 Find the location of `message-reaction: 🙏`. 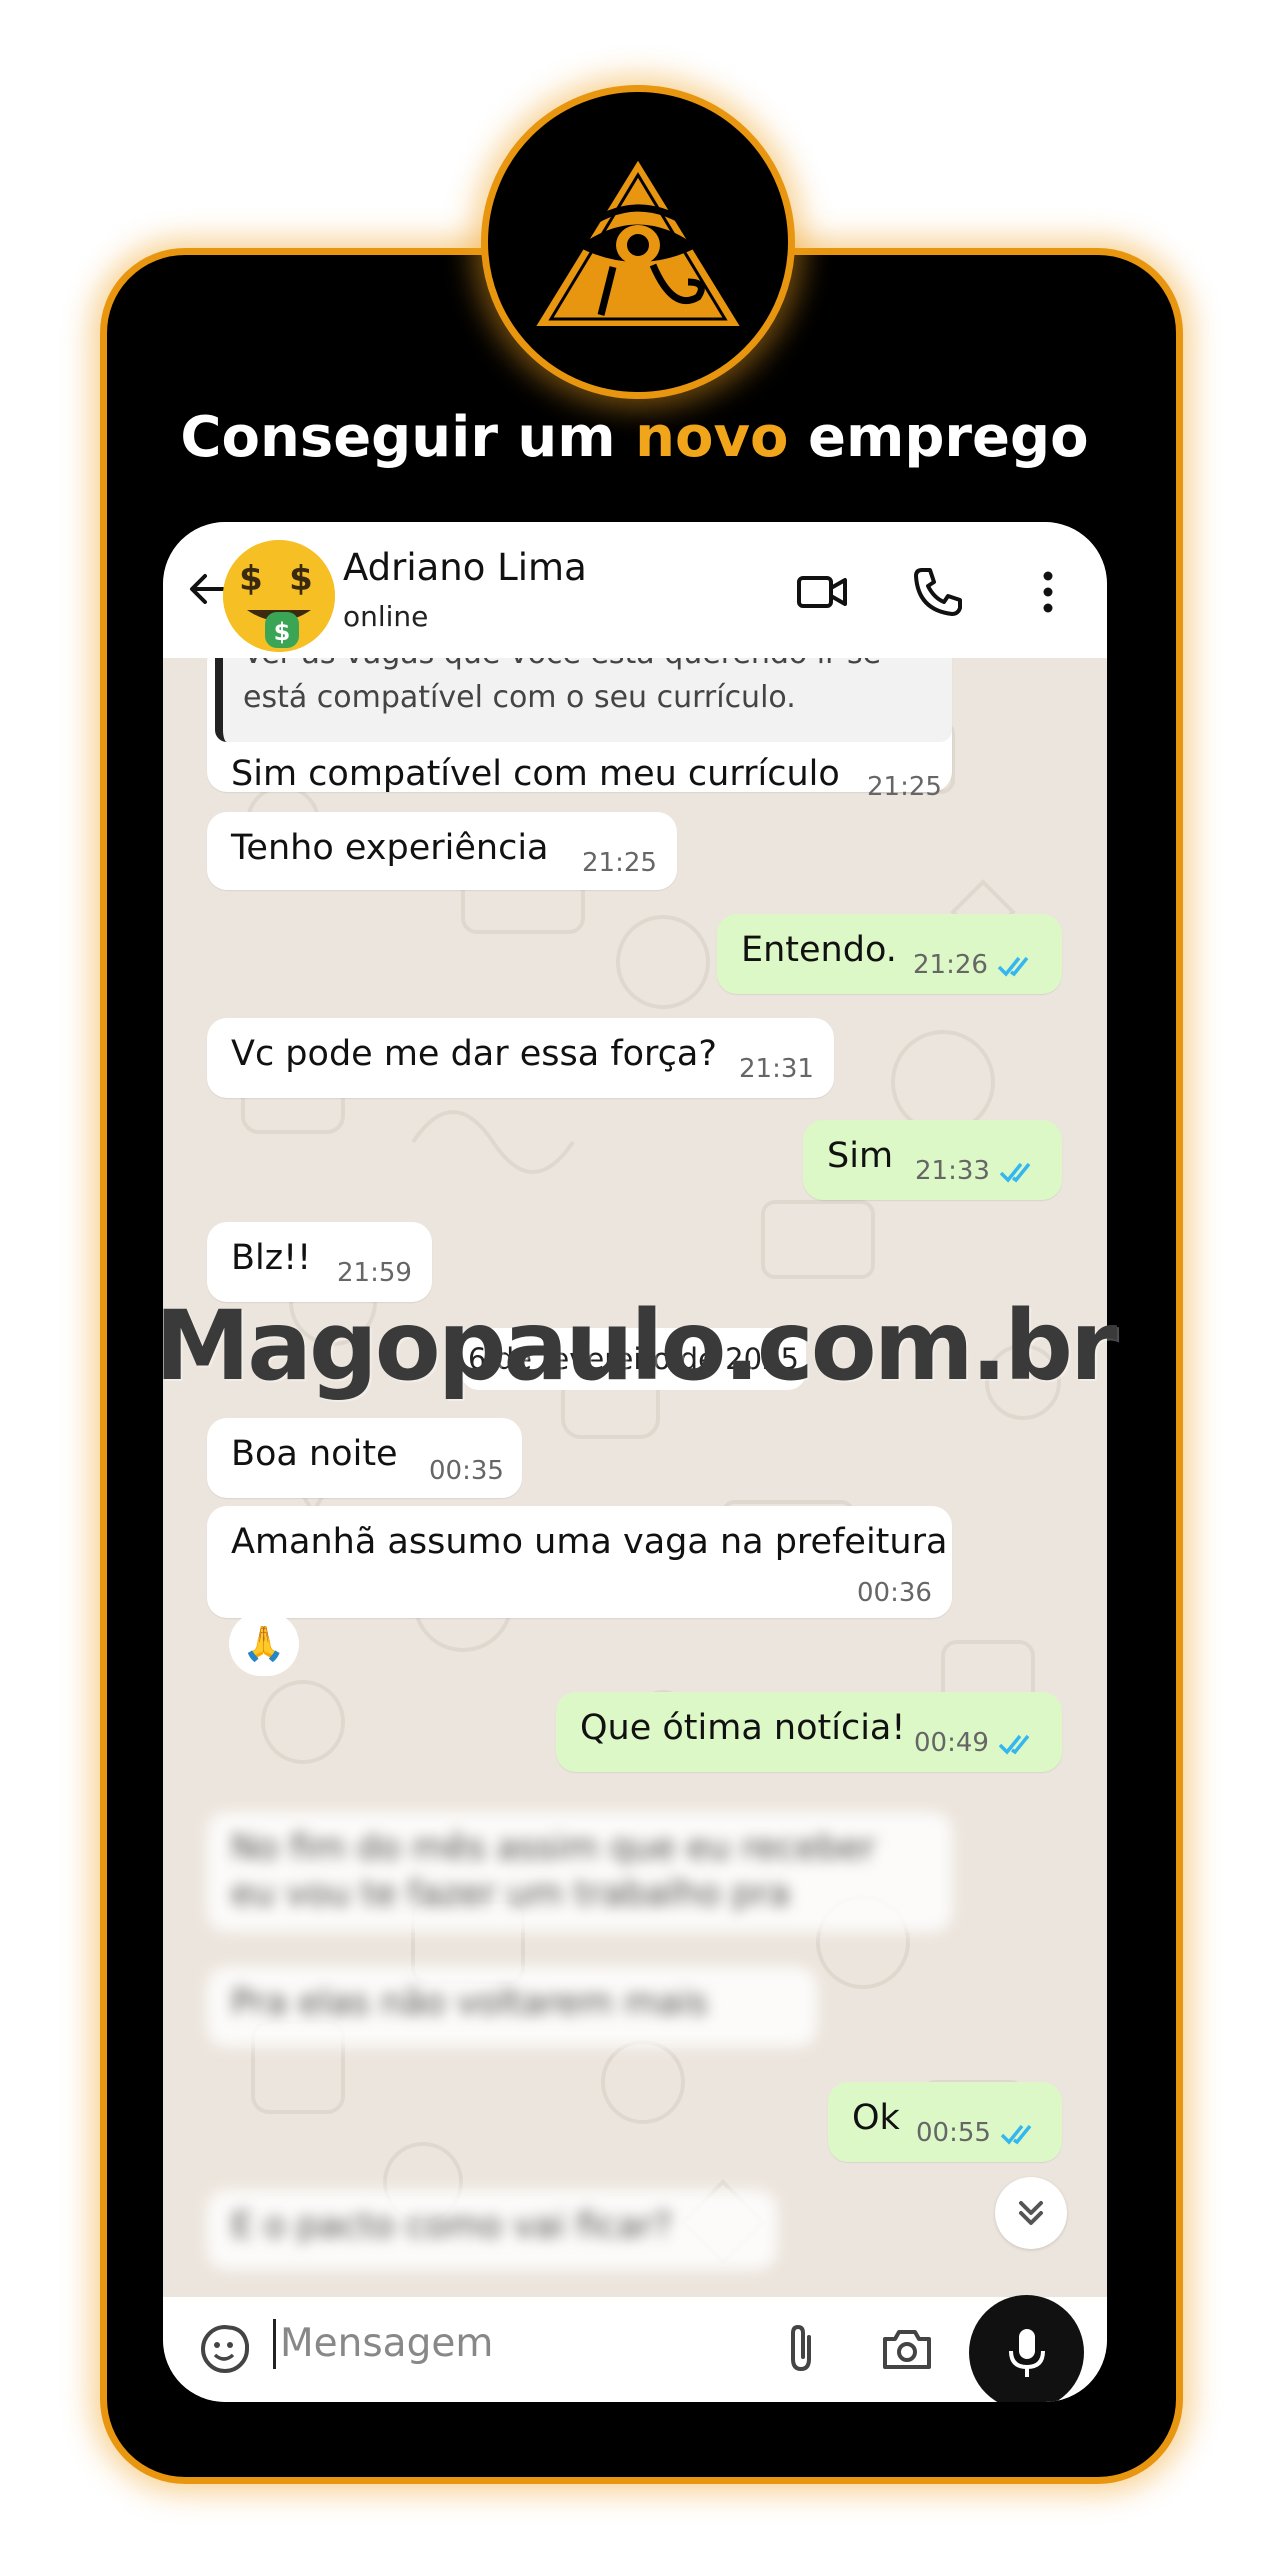

message-reaction: 🙏 is located at coordinates (264, 1644).